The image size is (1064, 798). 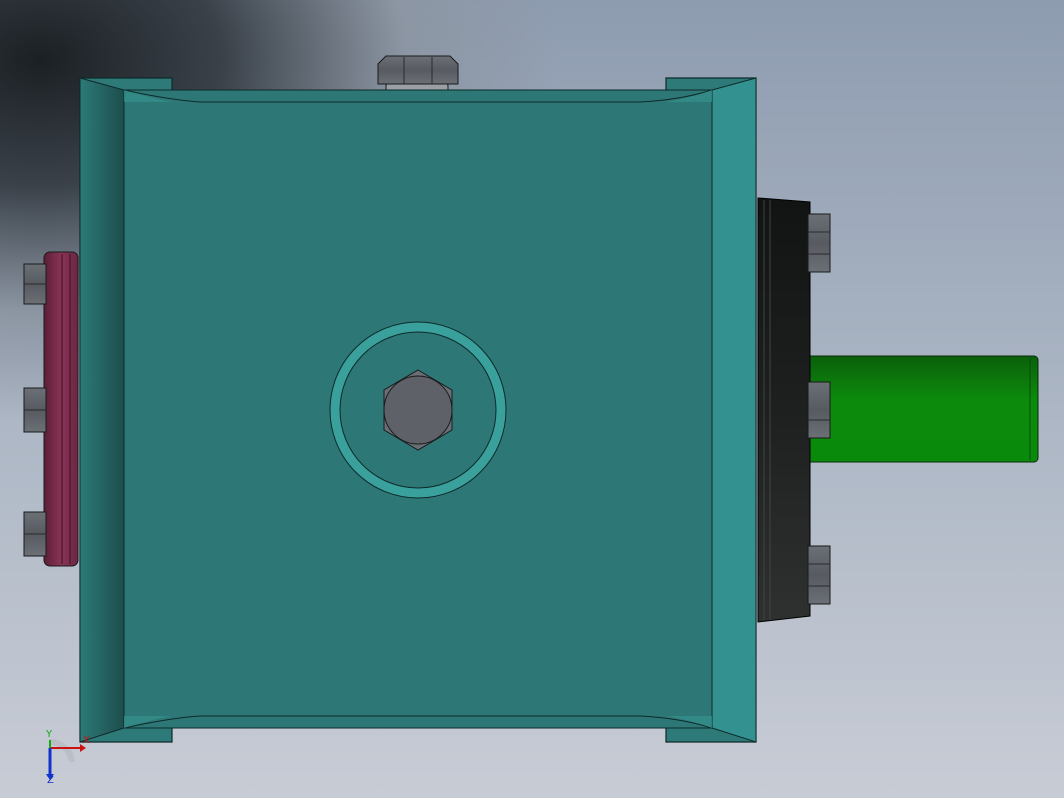 I want to click on left-bolt-top, so click(x=35, y=284).